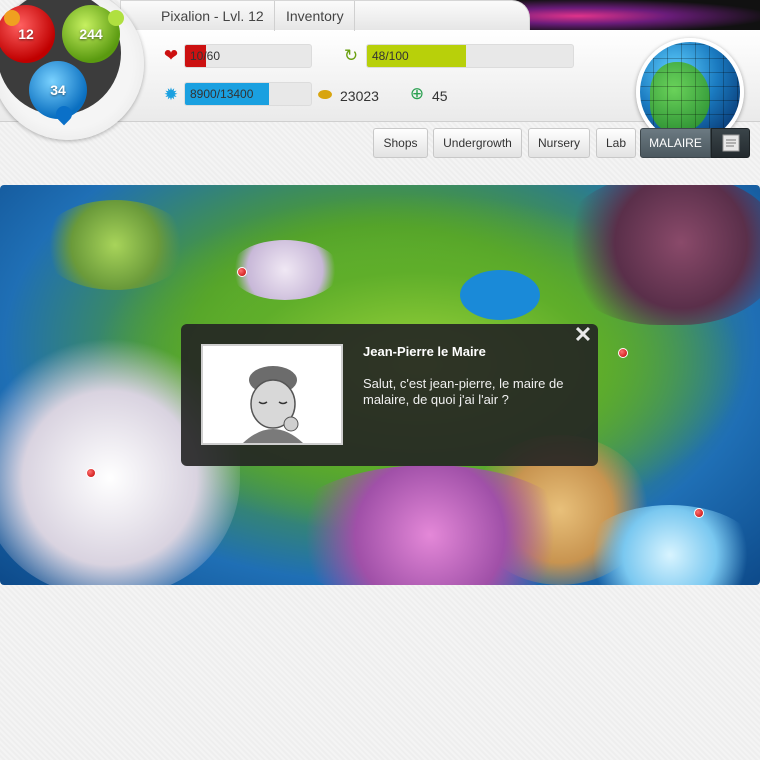 The image size is (760, 760). I want to click on leaf-badge-icon, so click(116, 18).